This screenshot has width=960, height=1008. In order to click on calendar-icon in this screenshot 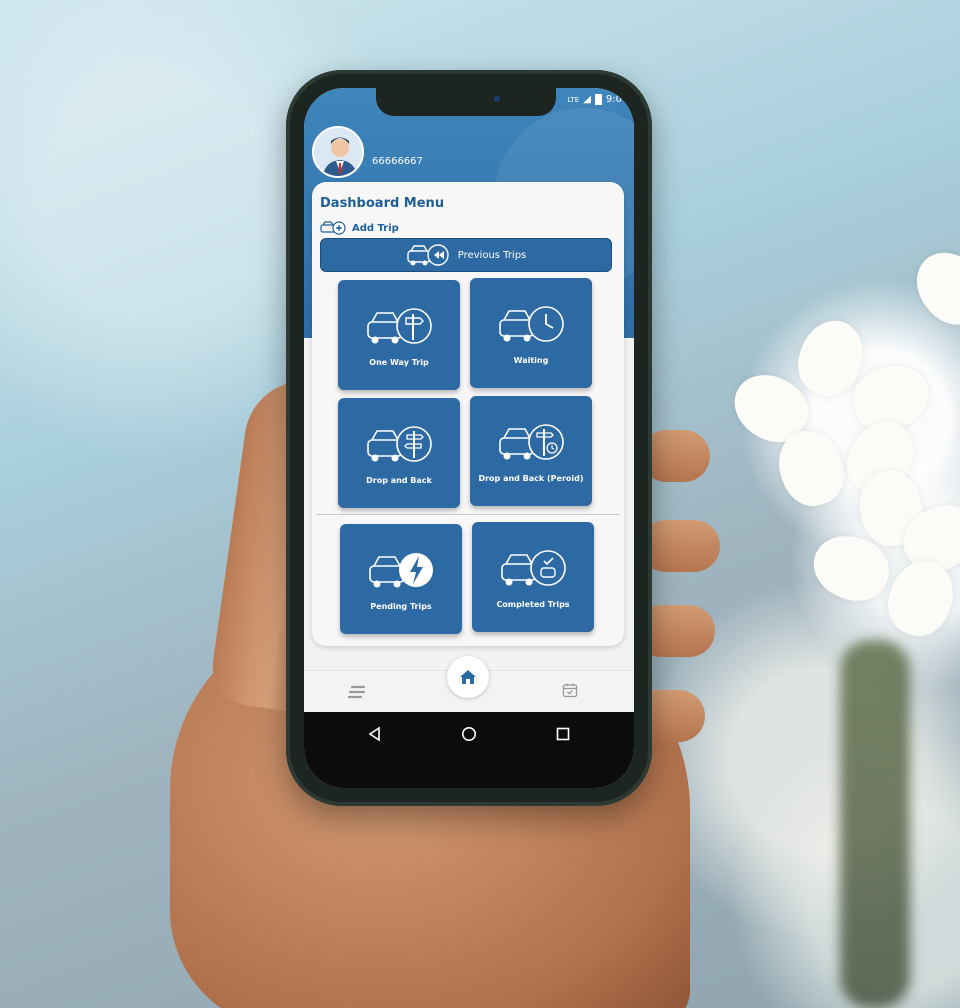, I will do `click(570, 690)`.